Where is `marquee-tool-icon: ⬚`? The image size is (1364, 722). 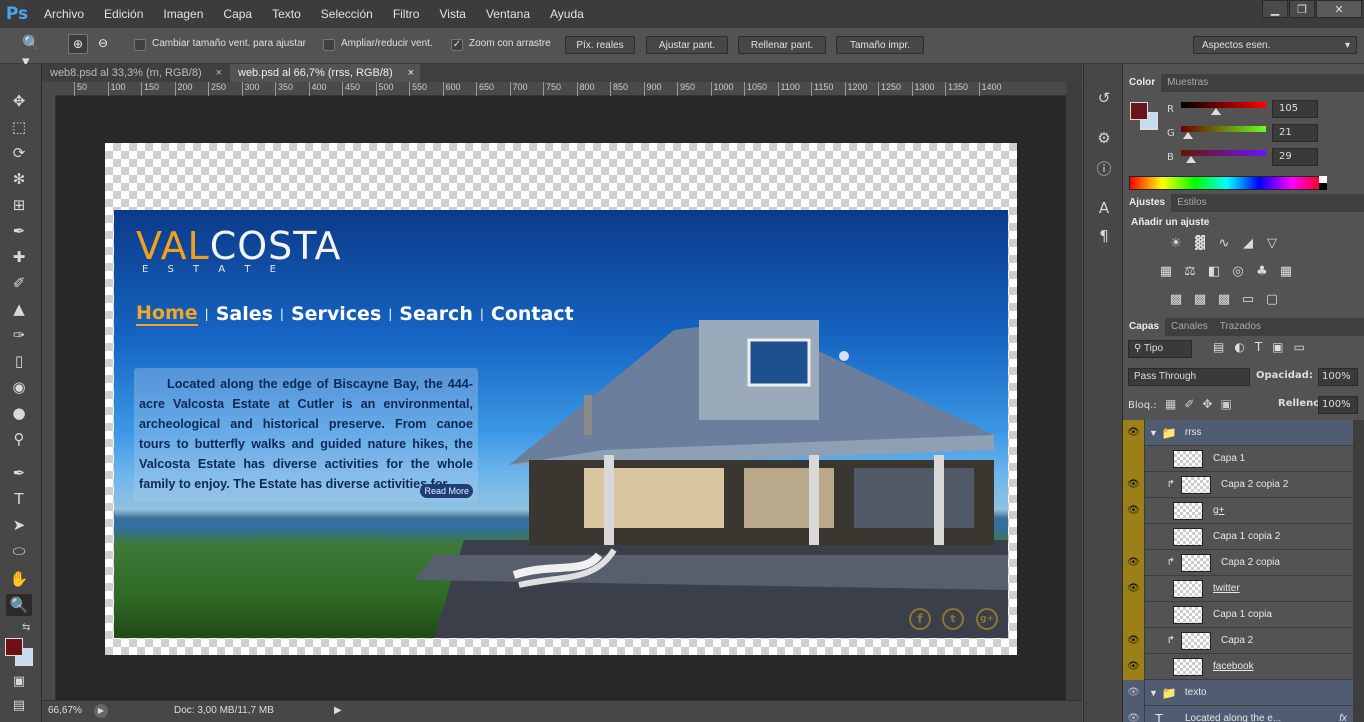
marquee-tool-icon: ⬚ is located at coordinates (19, 127).